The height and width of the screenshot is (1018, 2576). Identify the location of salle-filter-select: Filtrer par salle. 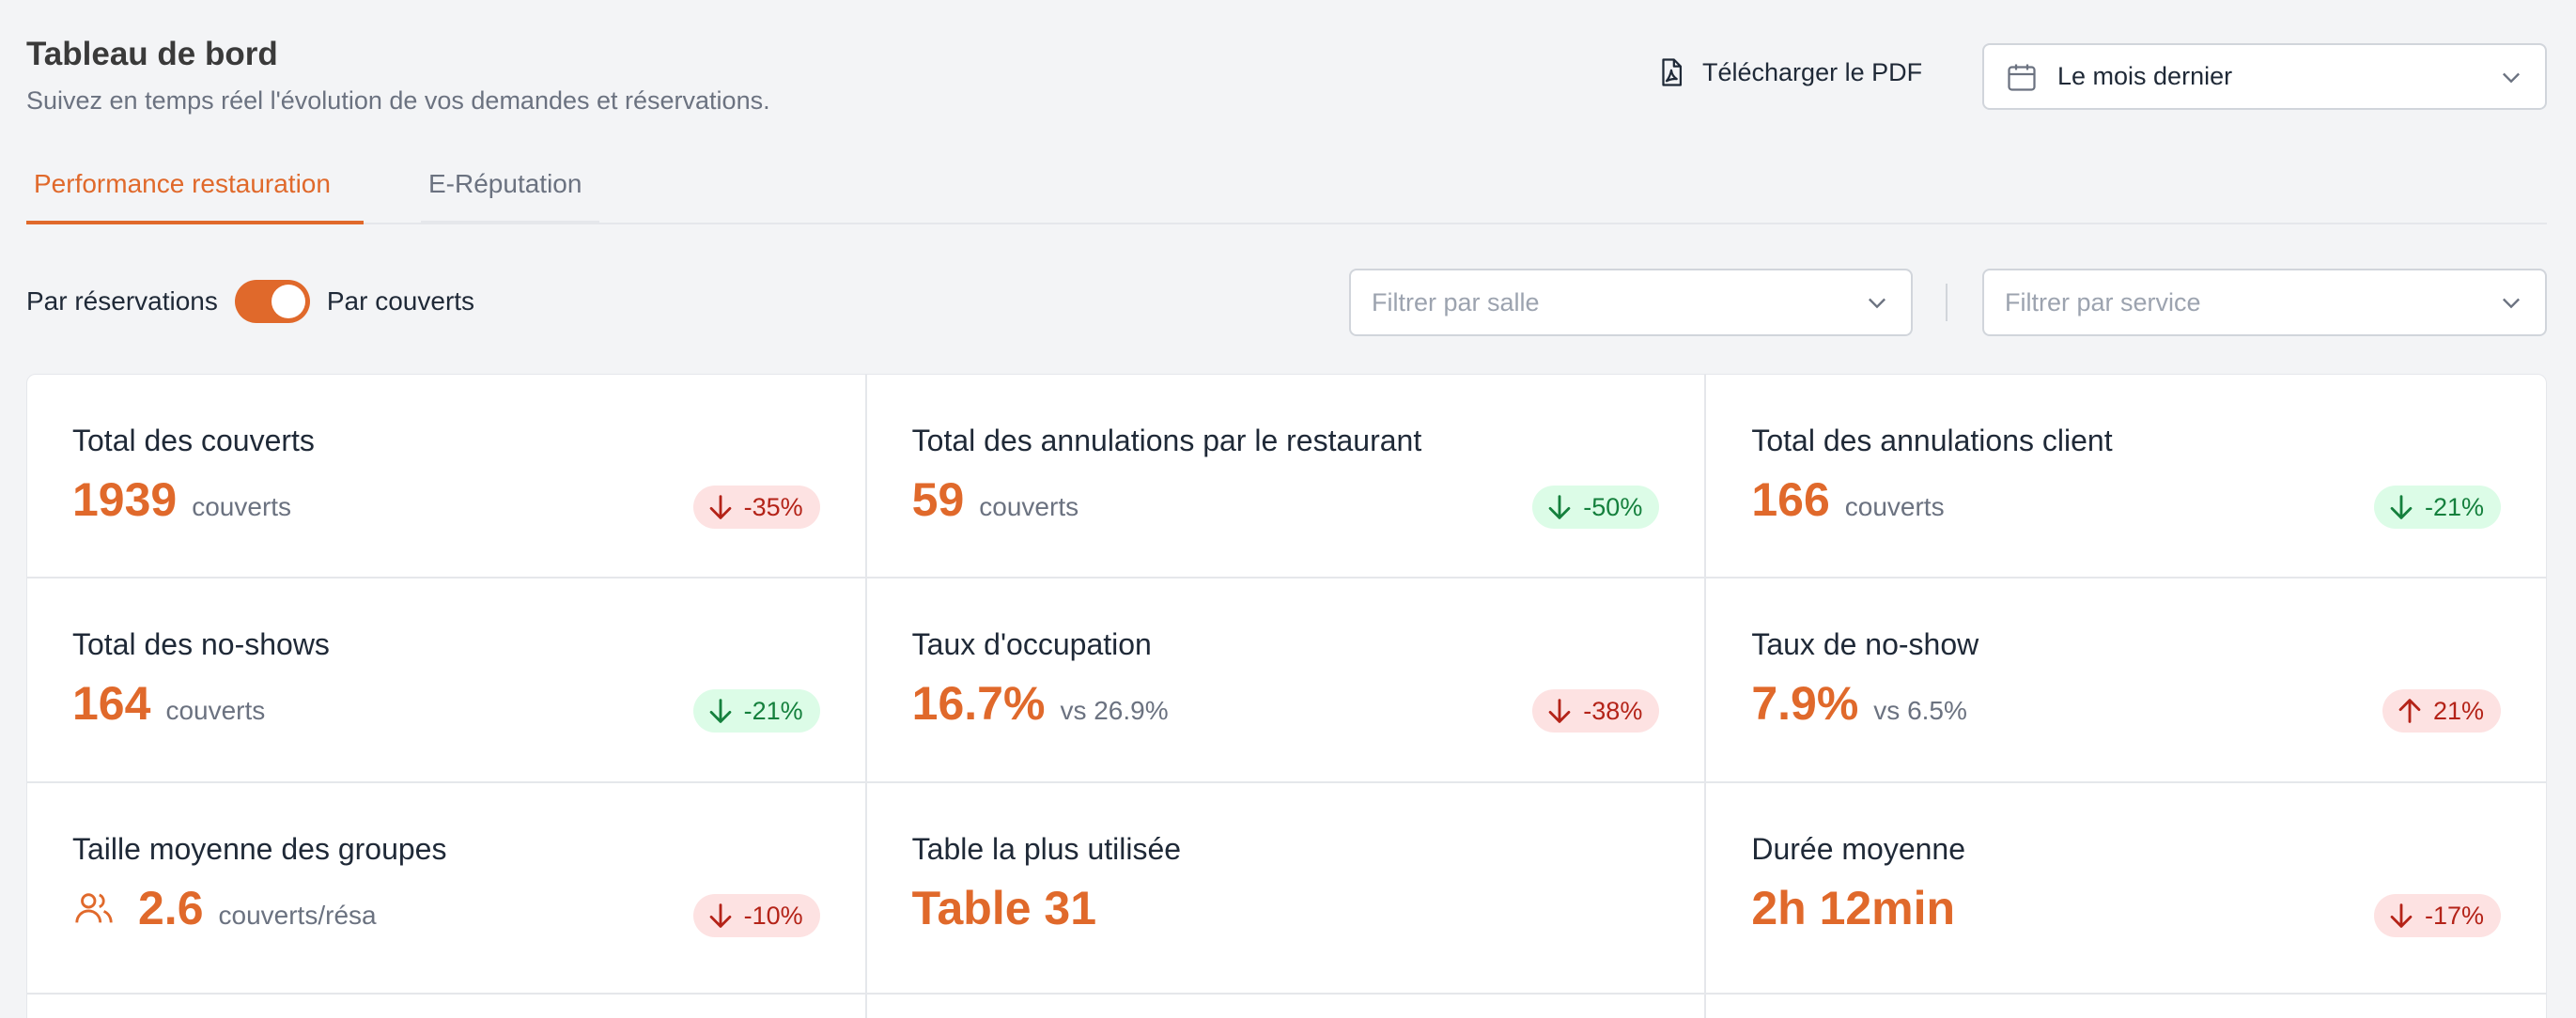
(1631, 303).